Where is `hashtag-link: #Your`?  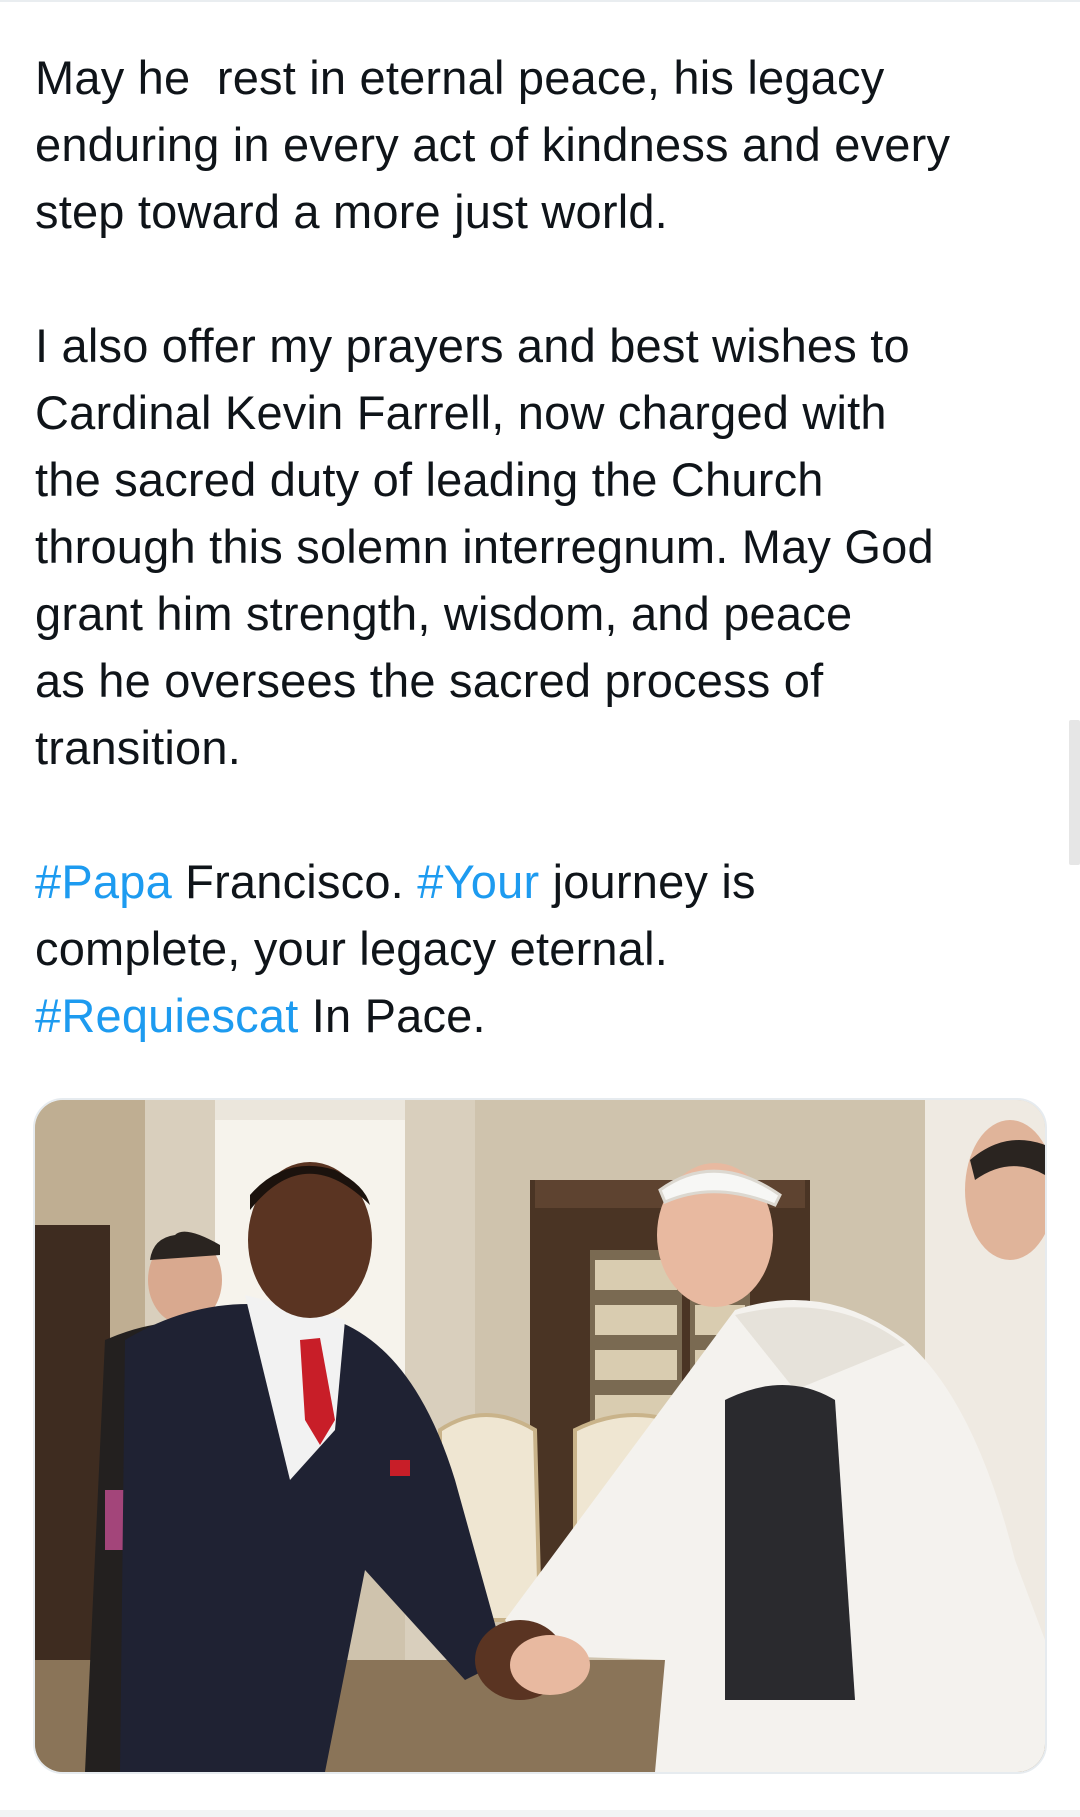 hashtag-link: #Your is located at coordinates (478, 881).